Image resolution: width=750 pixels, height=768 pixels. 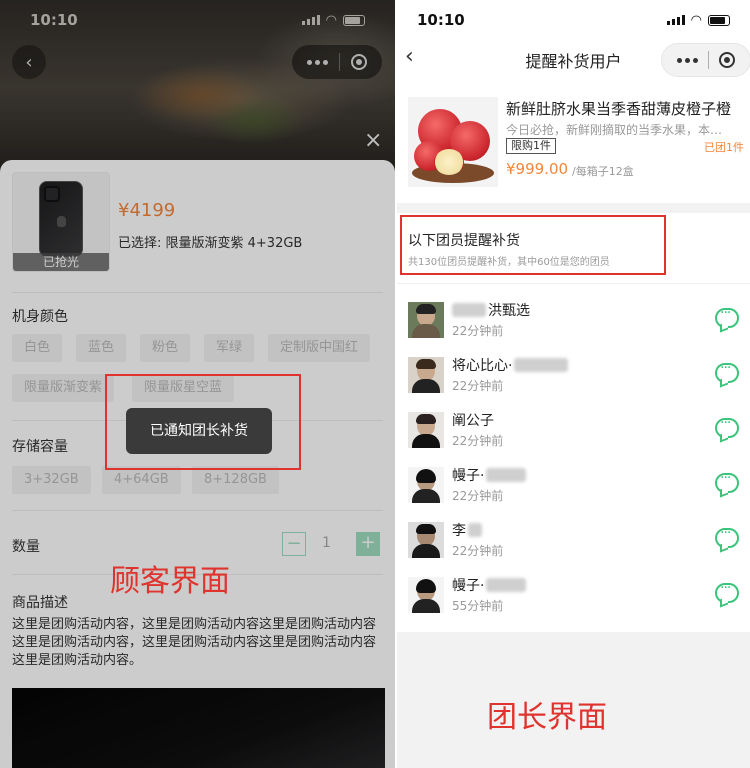 I want to click on battery-icon, so click(x=719, y=20).